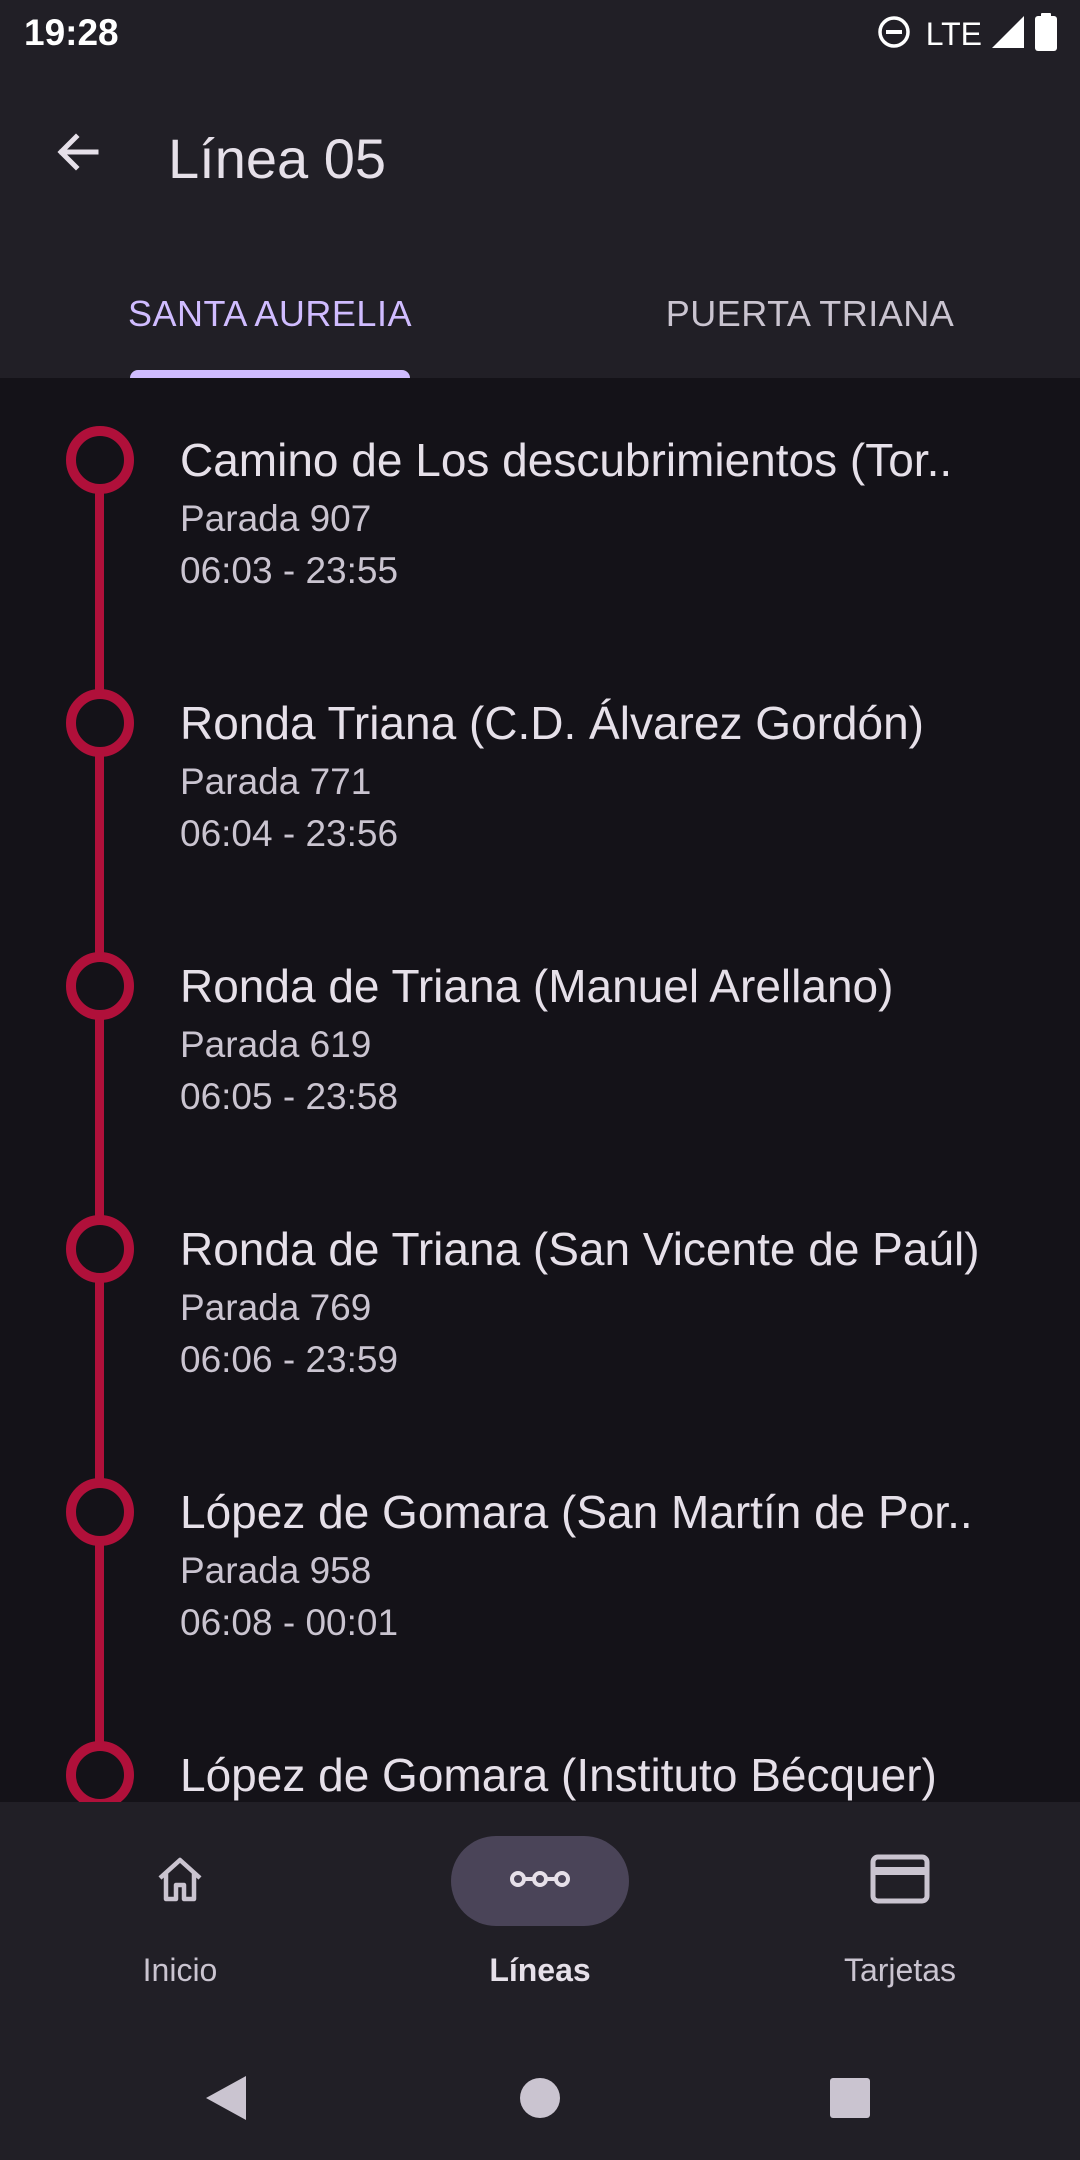 The width and height of the screenshot is (1080, 2160). I want to click on direction-tabs: SANTA AURELIA PUERTA TRIANA, so click(540, 314).